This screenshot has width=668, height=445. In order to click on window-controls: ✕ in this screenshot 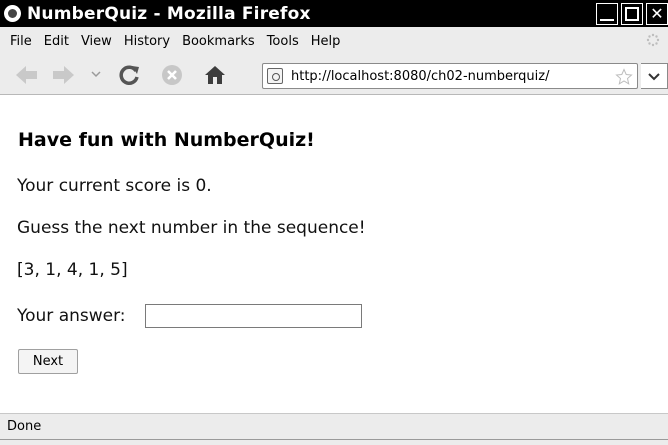, I will do `click(630, 14)`.